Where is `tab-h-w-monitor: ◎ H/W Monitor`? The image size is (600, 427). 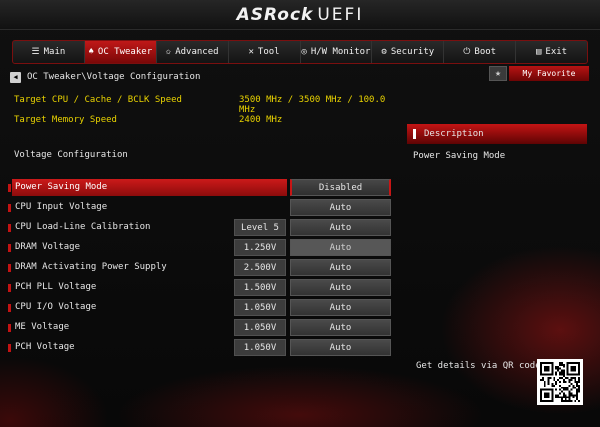
tab-h-w-monitor: ◎ H/W Monitor is located at coordinates (337, 52).